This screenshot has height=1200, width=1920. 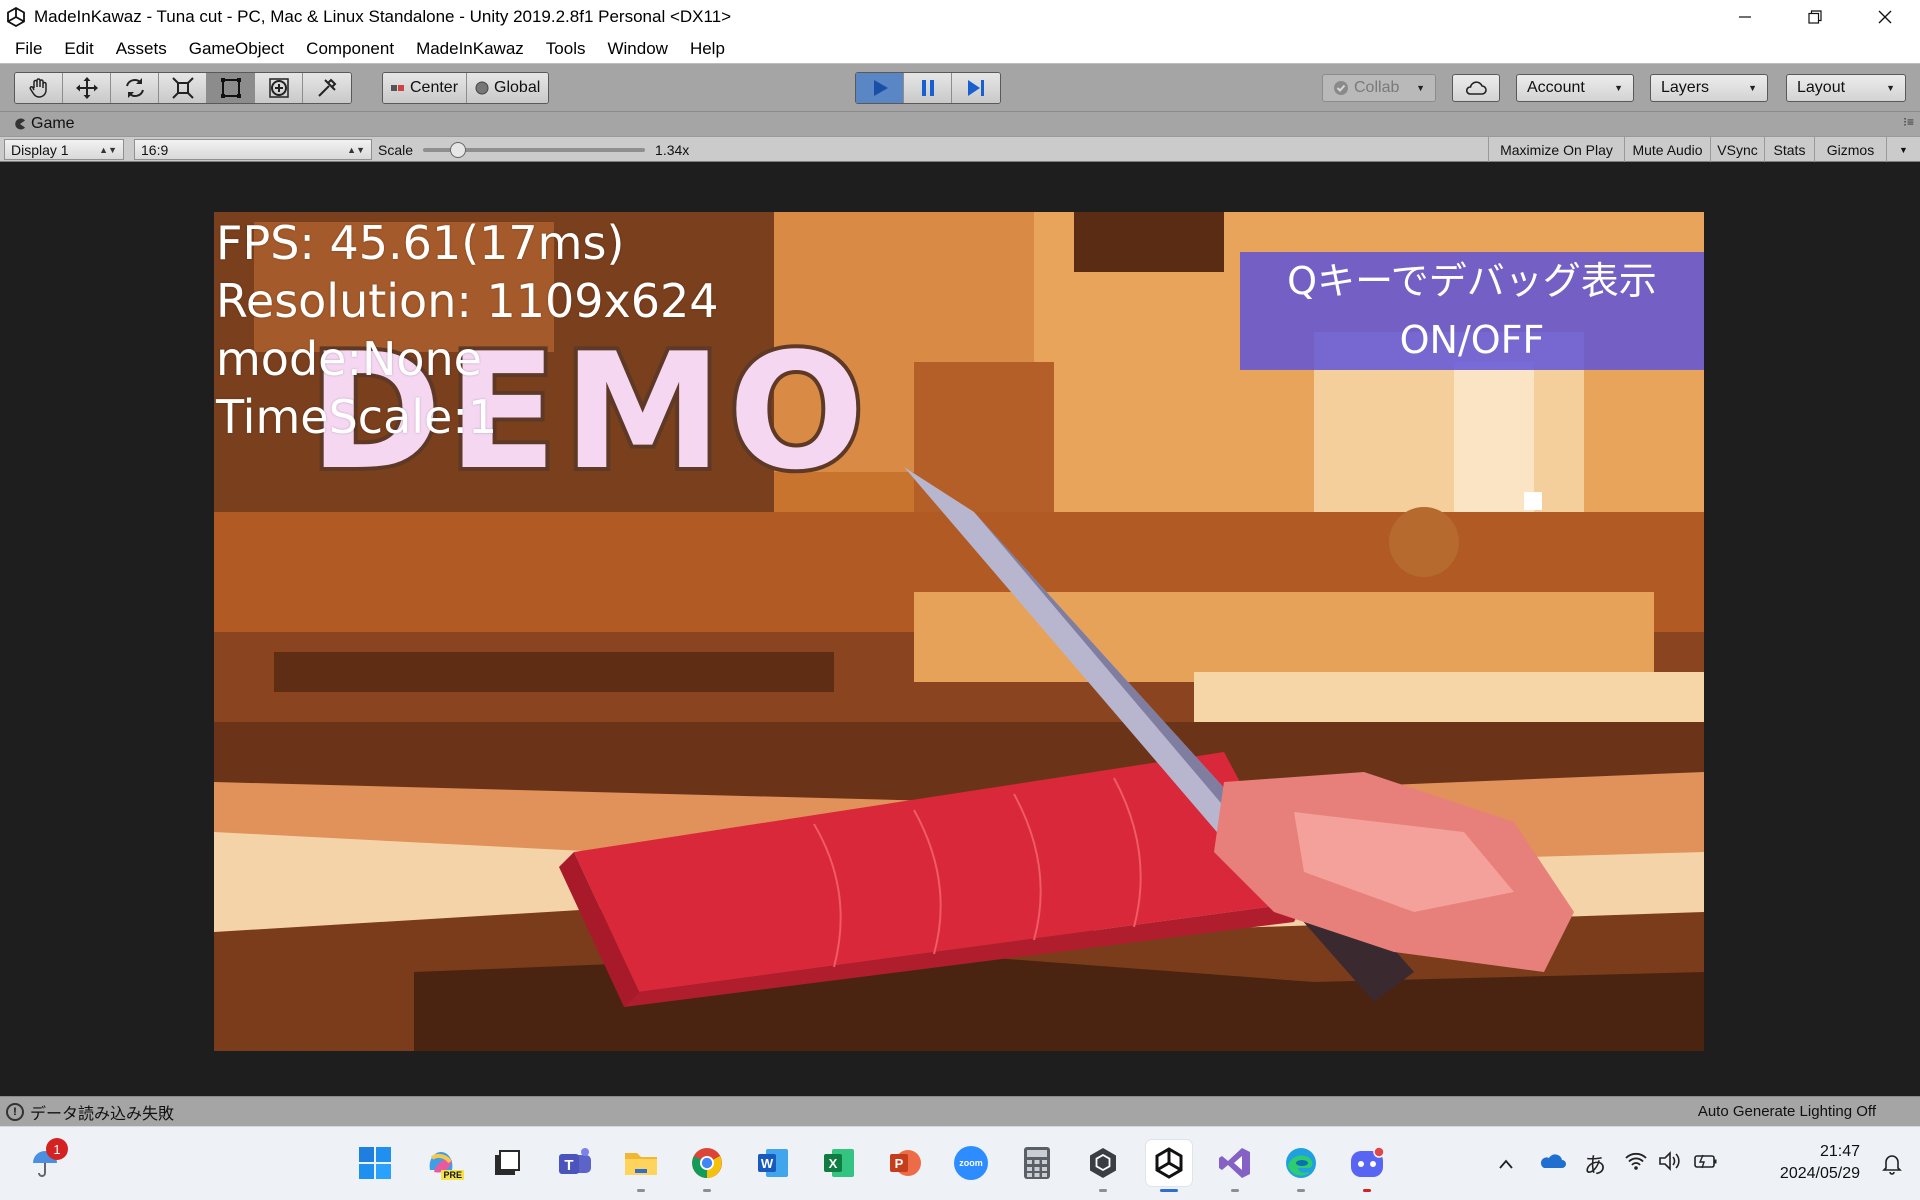 What do you see at coordinates (773, 1163) in the screenshot?
I see `word-button: W` at bounding box center [773, 1163].